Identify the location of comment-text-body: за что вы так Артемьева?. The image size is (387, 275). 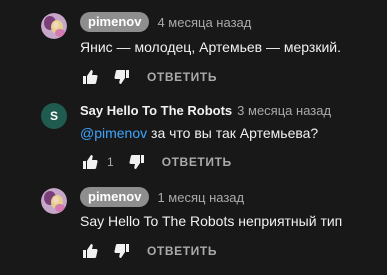
(233, 133).